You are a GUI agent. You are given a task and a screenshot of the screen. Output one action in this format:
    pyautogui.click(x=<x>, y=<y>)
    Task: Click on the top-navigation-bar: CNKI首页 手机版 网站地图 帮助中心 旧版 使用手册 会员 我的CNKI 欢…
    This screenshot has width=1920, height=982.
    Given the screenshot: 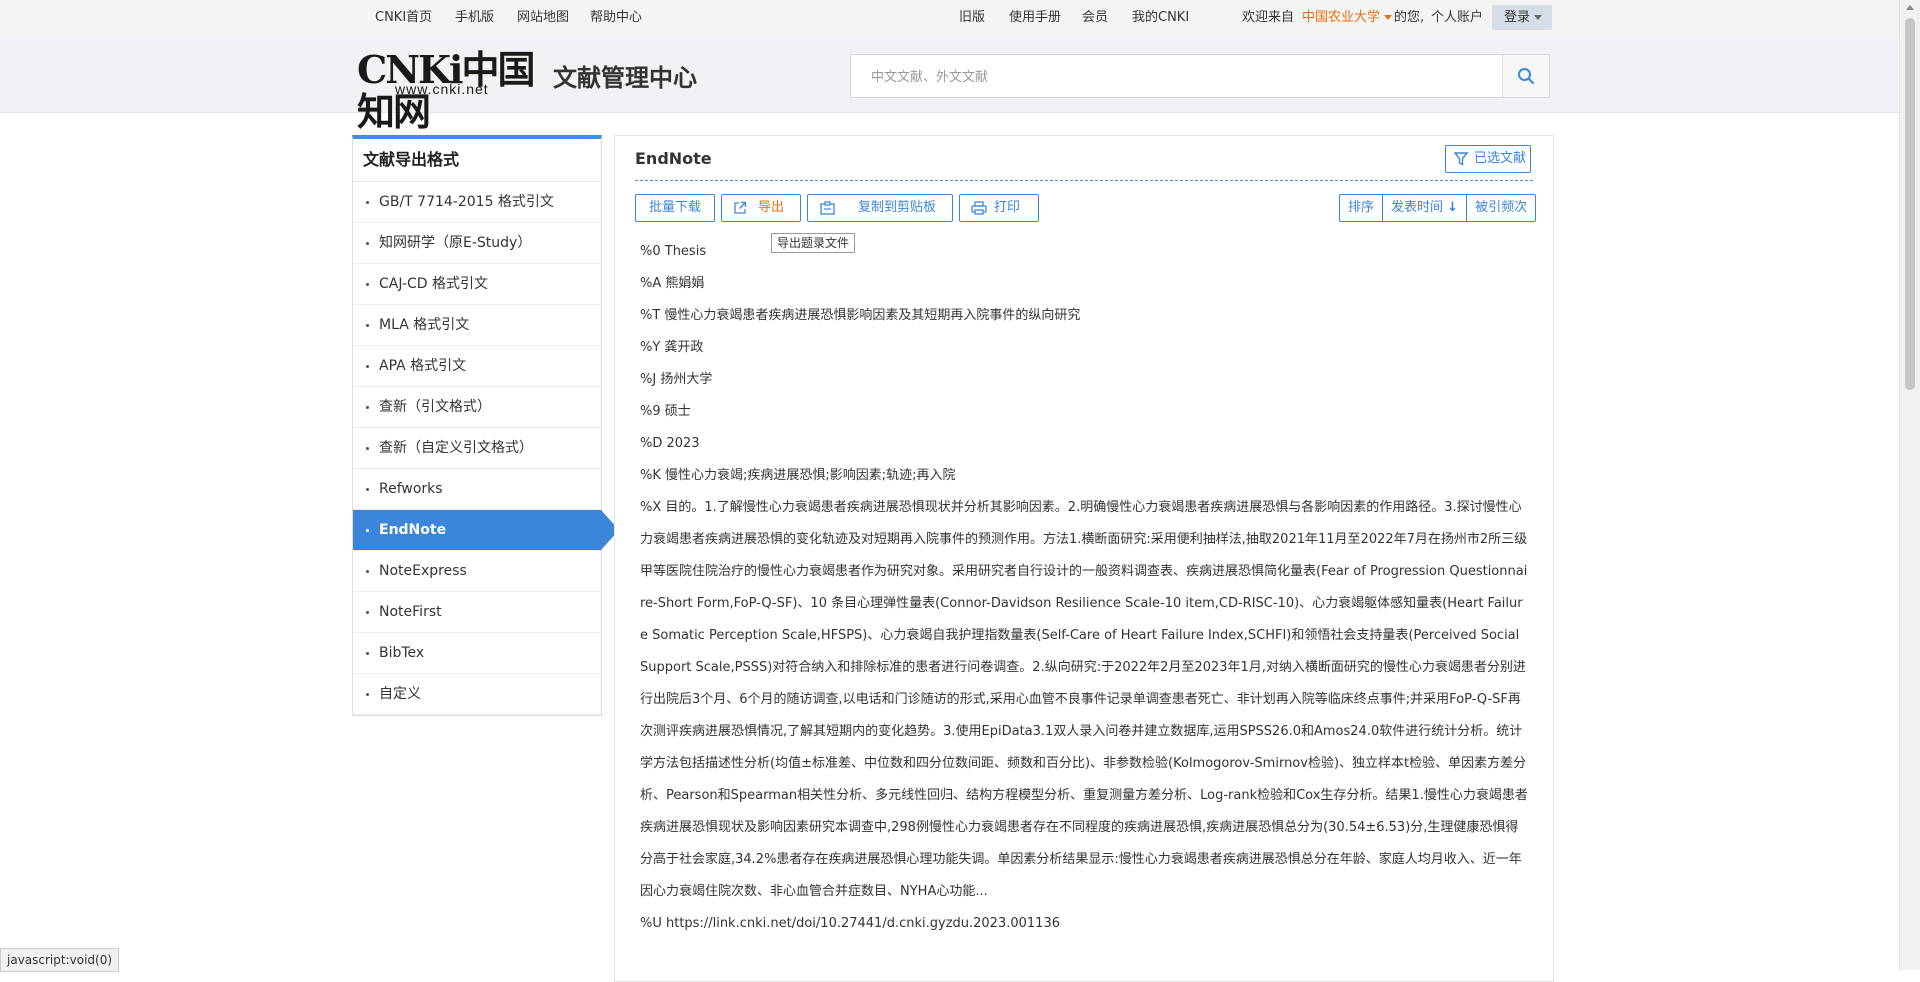 What is the action you would take?
    pyautogui.click(x=960, y=18)
    